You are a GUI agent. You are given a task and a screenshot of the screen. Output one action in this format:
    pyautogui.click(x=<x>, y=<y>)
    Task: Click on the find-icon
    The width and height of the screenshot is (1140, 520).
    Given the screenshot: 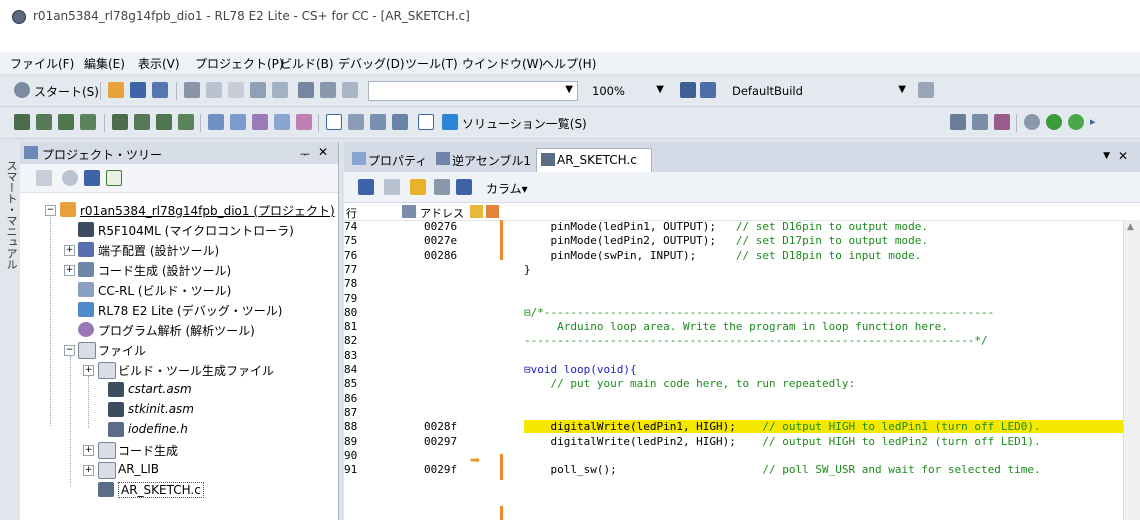 What is the action you would take?
    pyautogui.click(x=306, y=90)
    